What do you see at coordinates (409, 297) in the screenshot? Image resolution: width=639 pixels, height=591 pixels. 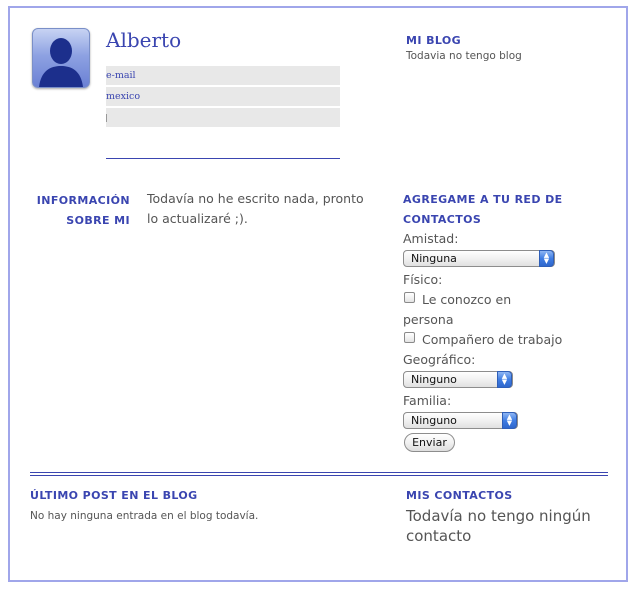 I see `checkbox-le-conozco` at bounding box center [409, 297].